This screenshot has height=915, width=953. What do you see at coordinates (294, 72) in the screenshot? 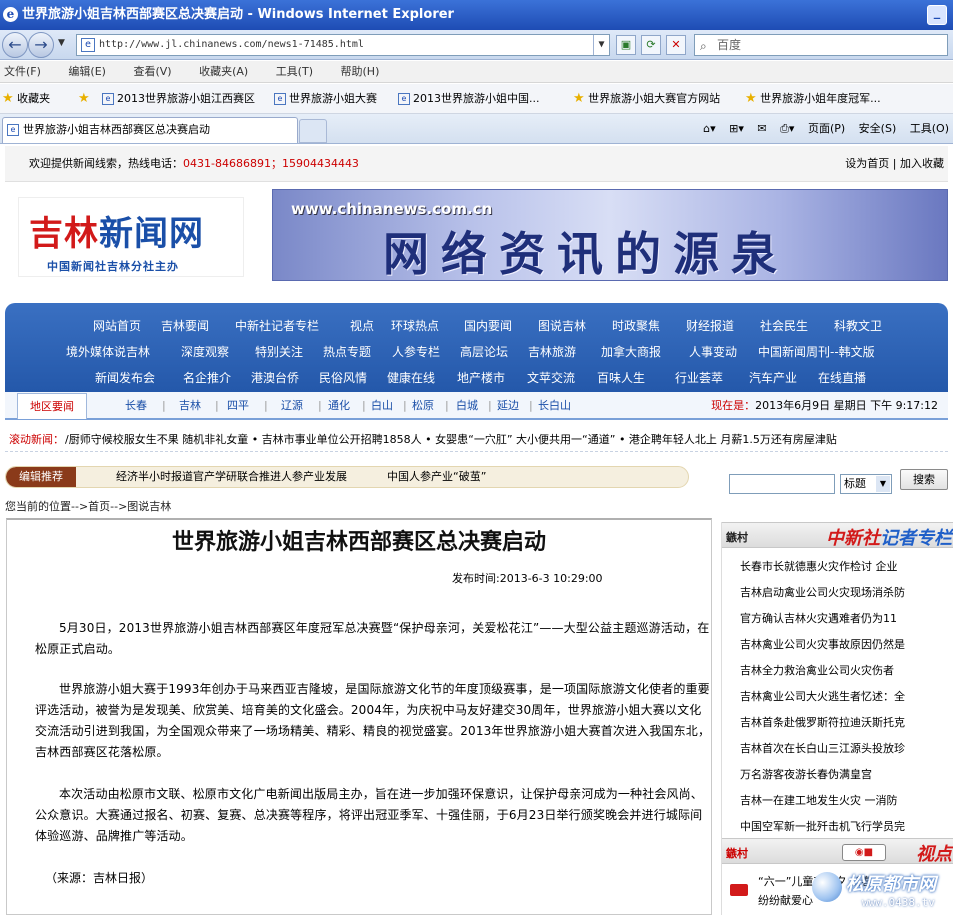
I see `menu-tools: 工具(T)` at bounding box center [294, 72].